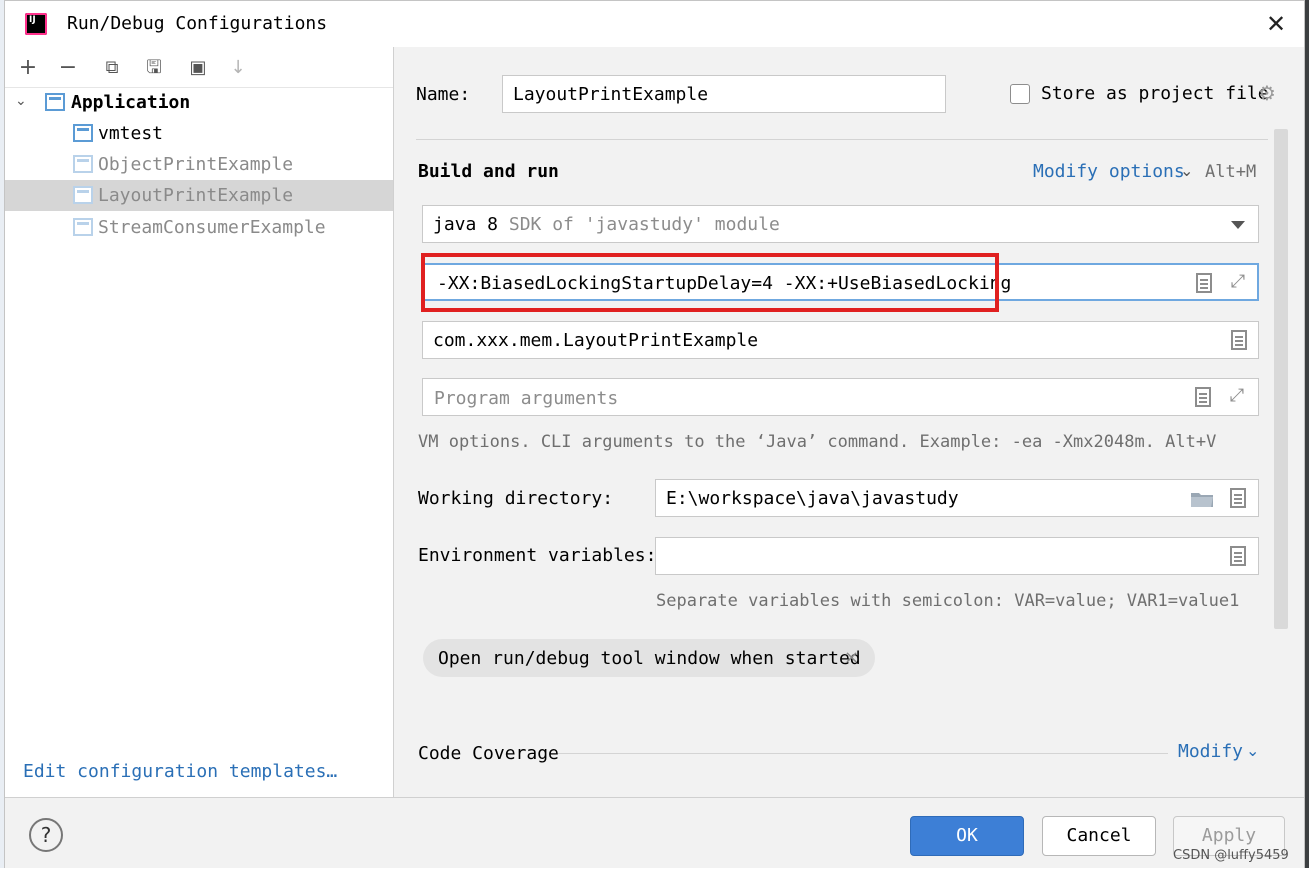  I want to click on tree-item-label: ObjectPrintExample, so click(196, 164).